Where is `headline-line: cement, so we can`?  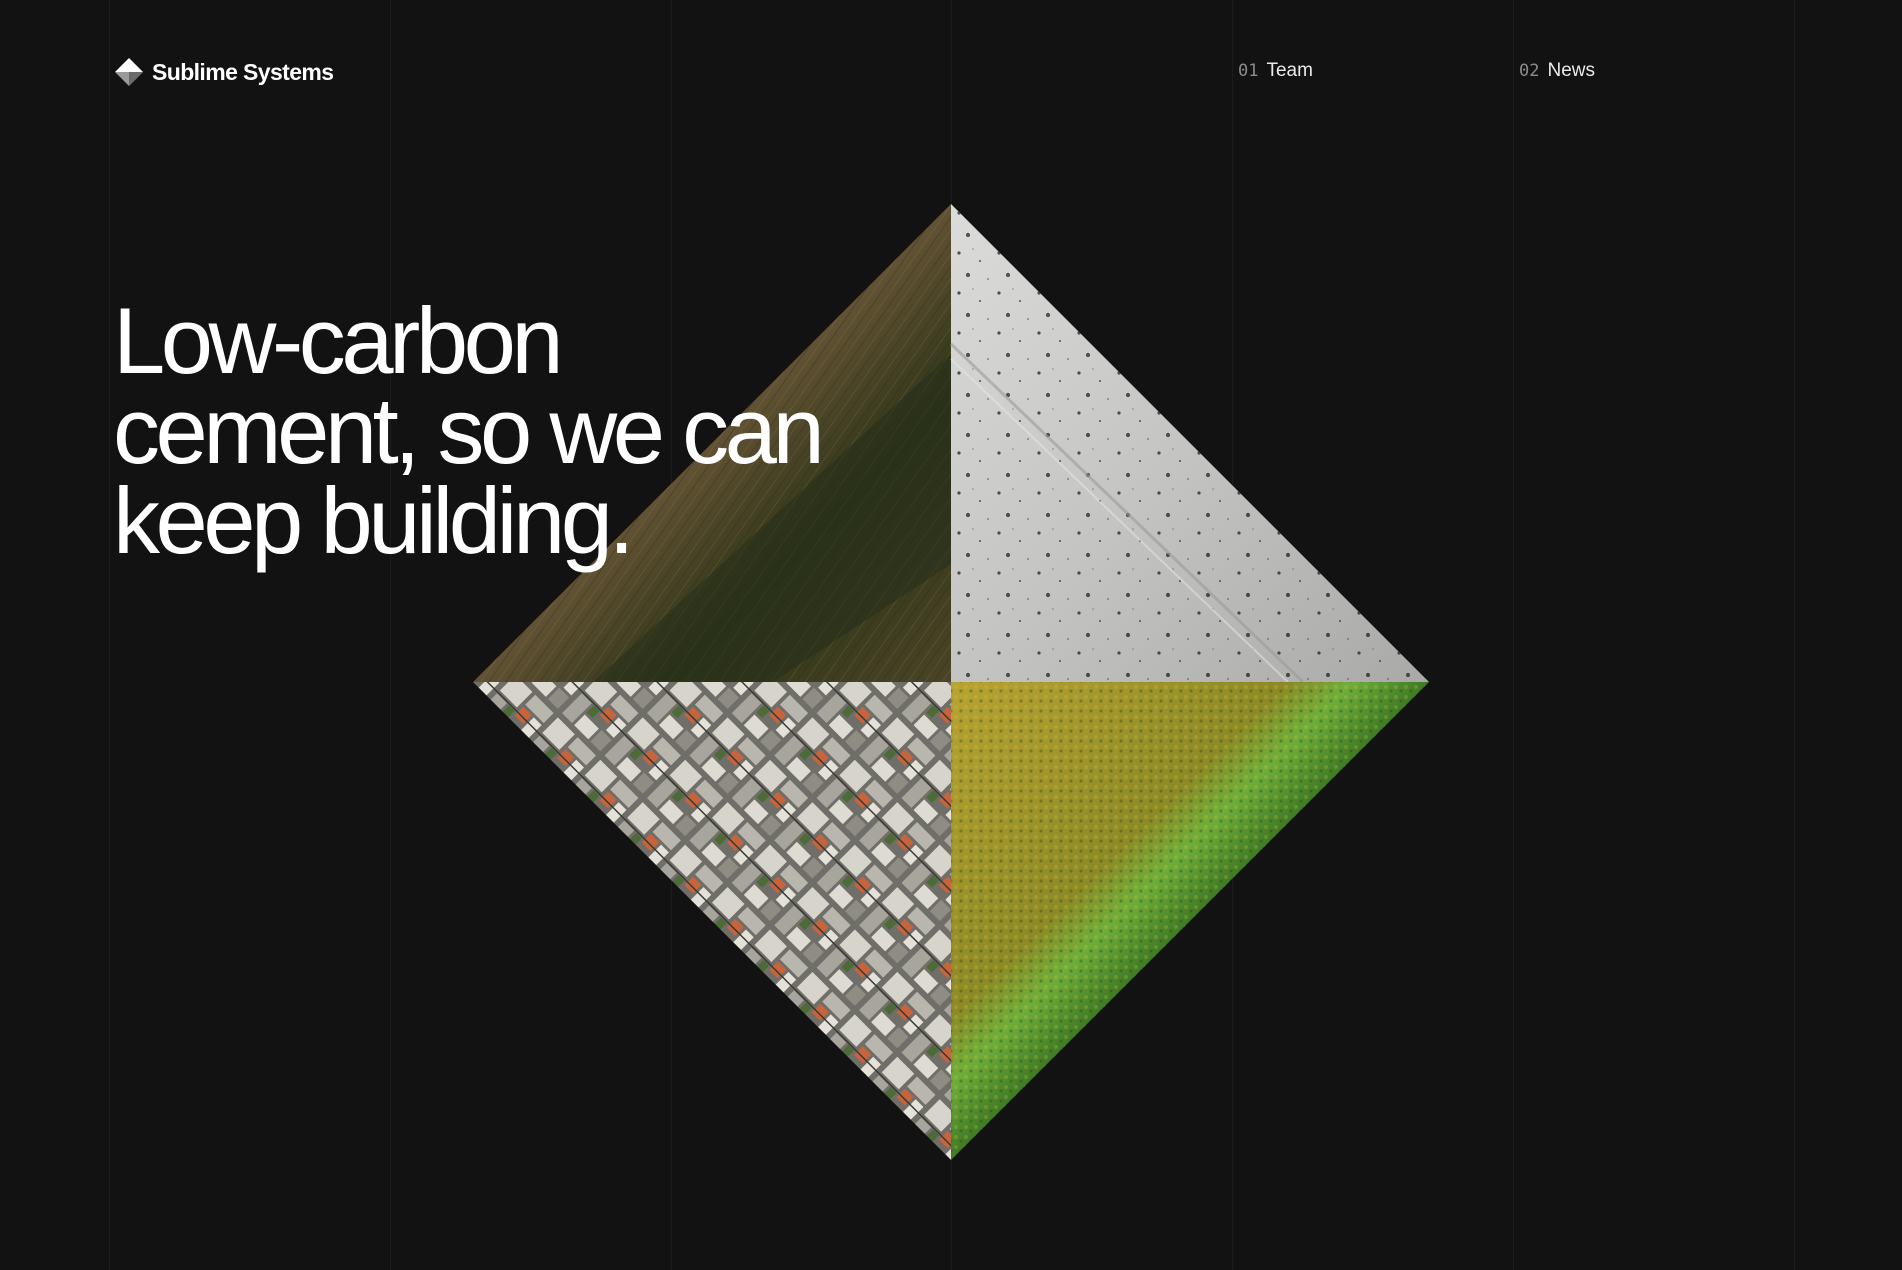 headline-line: cement, so we can is located at coordinates (469, 430).